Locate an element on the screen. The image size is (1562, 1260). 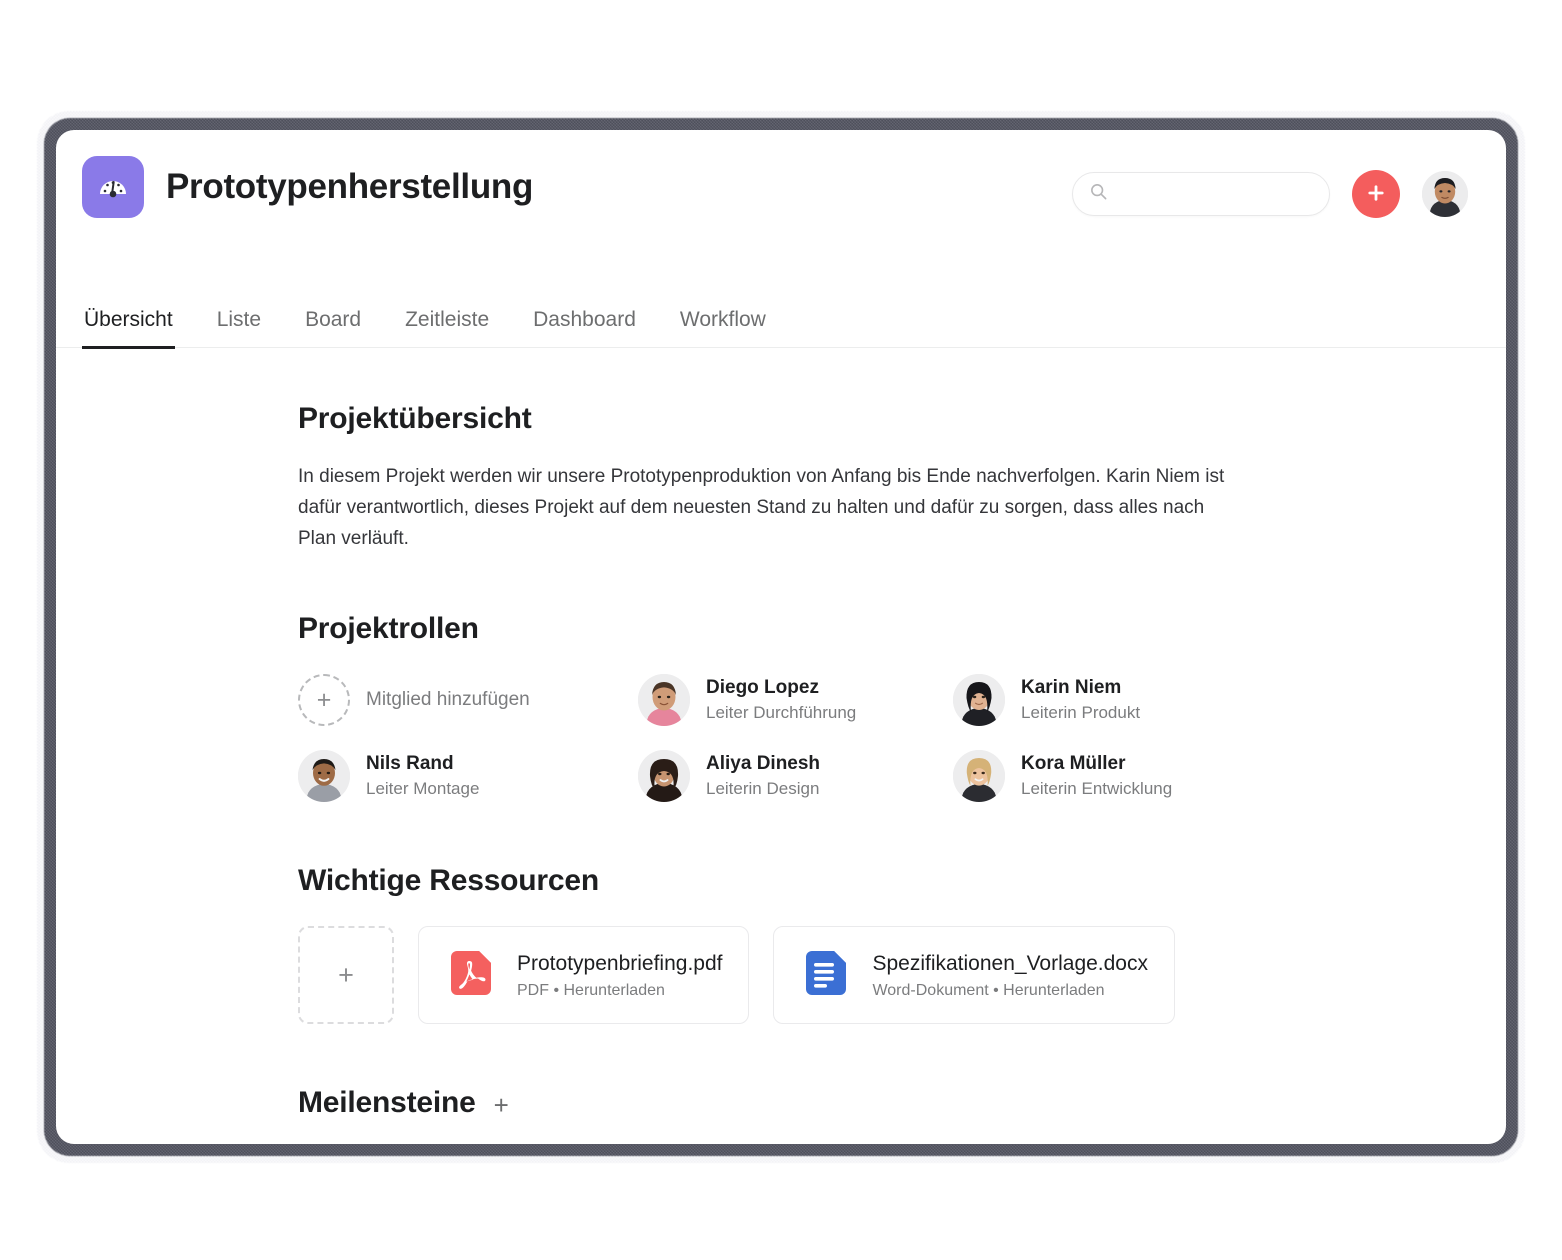
tab-workflow: Workflow is located at coordinates (723, 328).